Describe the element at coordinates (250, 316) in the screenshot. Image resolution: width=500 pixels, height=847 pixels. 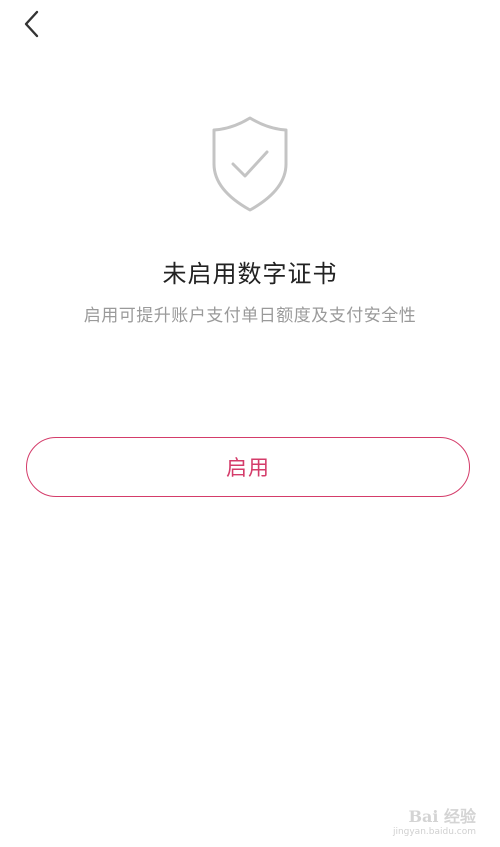
I see `page-subtitle: 启用可提升账户支付单日额度及支付安全性` at that location.